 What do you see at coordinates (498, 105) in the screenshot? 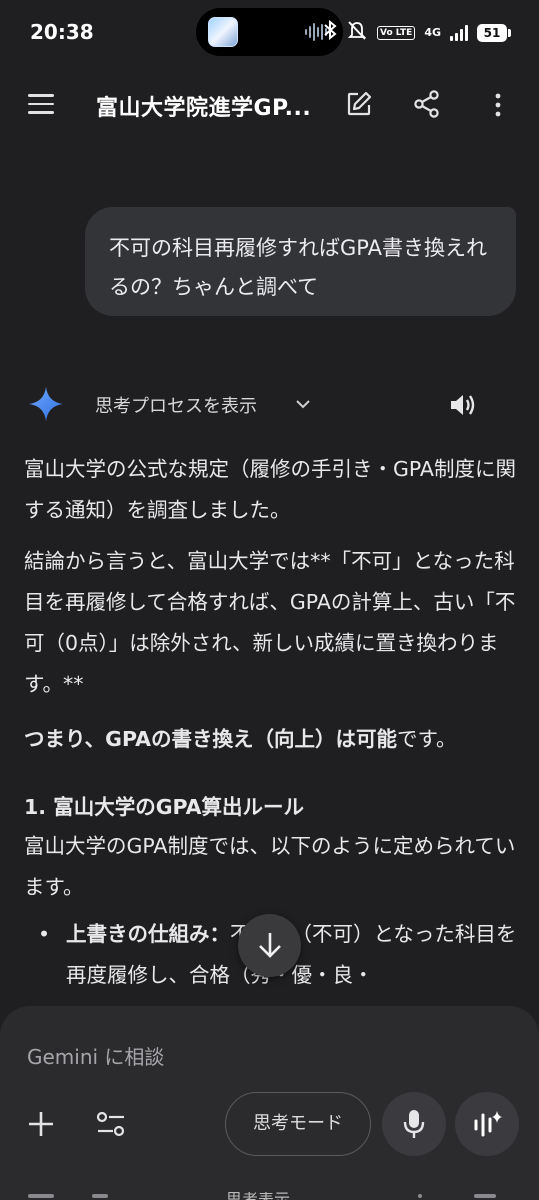
I see `more-vert-icon` at bounding box center [498, 105].